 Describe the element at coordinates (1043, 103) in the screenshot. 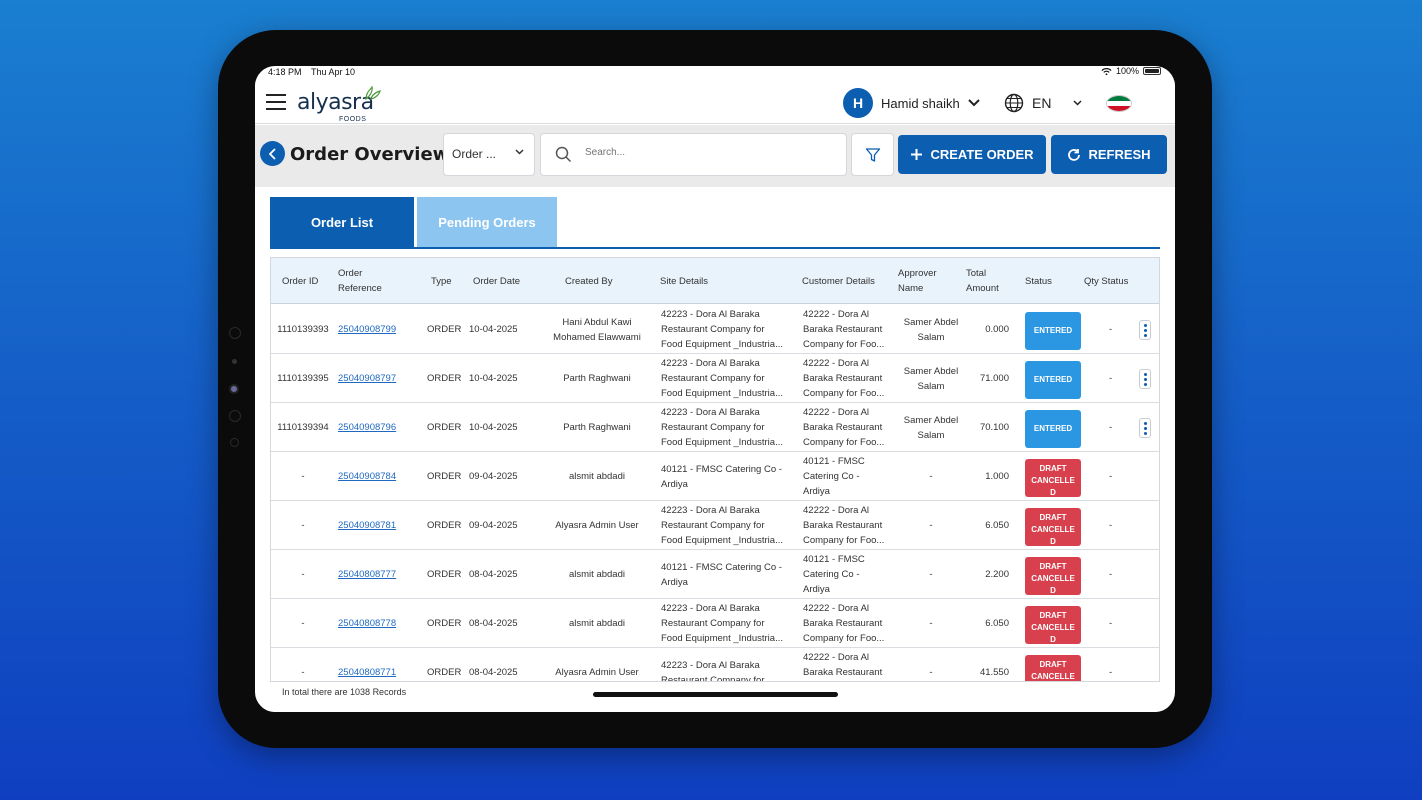

I see `language-selector: EN` at that location.